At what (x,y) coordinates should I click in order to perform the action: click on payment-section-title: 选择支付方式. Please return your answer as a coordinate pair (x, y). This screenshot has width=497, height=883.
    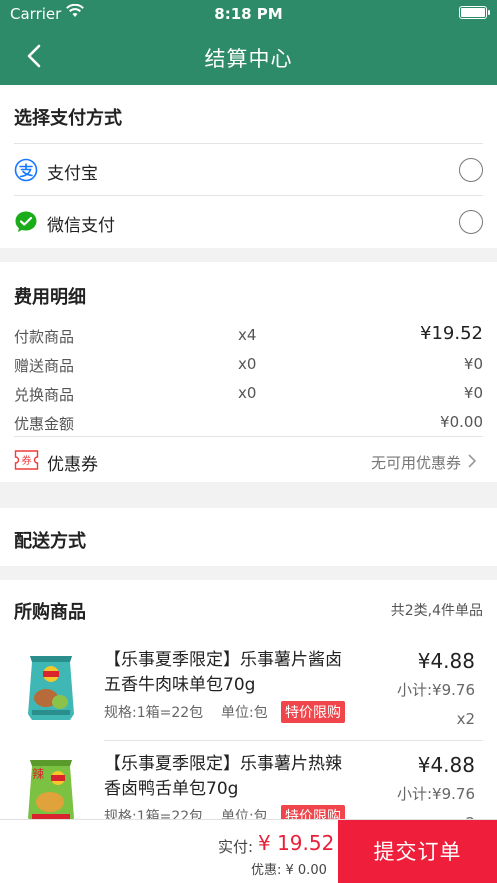
    Looking at the image, I should click on (68, 118).